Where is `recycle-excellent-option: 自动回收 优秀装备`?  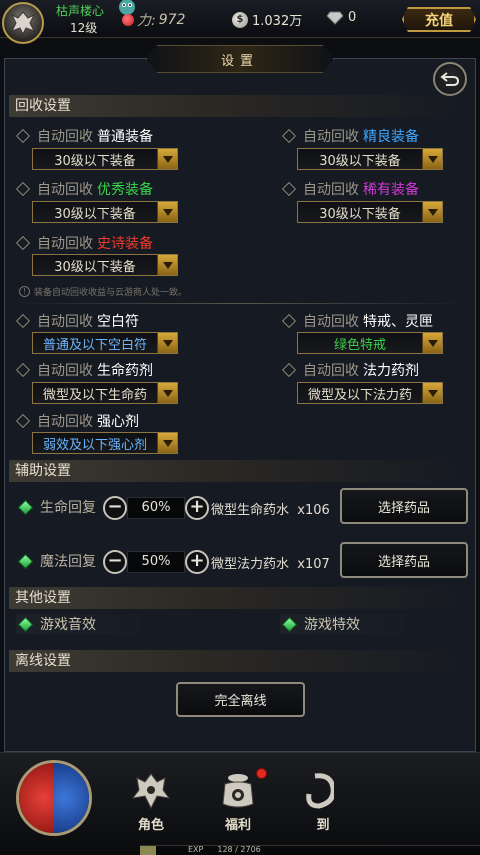 recycle-excellent-option: 自动回收 优秀装备 is located at coordinates (84, 189).